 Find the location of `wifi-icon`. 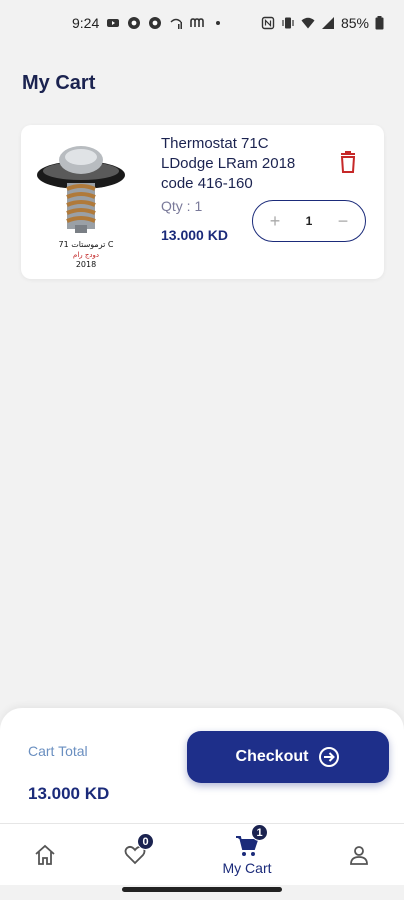

wifi-icon is located at coordinates (308, 23).